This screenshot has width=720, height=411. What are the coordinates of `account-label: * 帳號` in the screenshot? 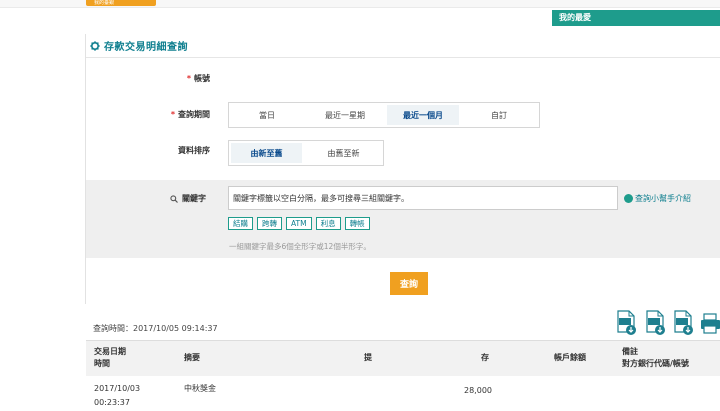 It's located at (150, 78).